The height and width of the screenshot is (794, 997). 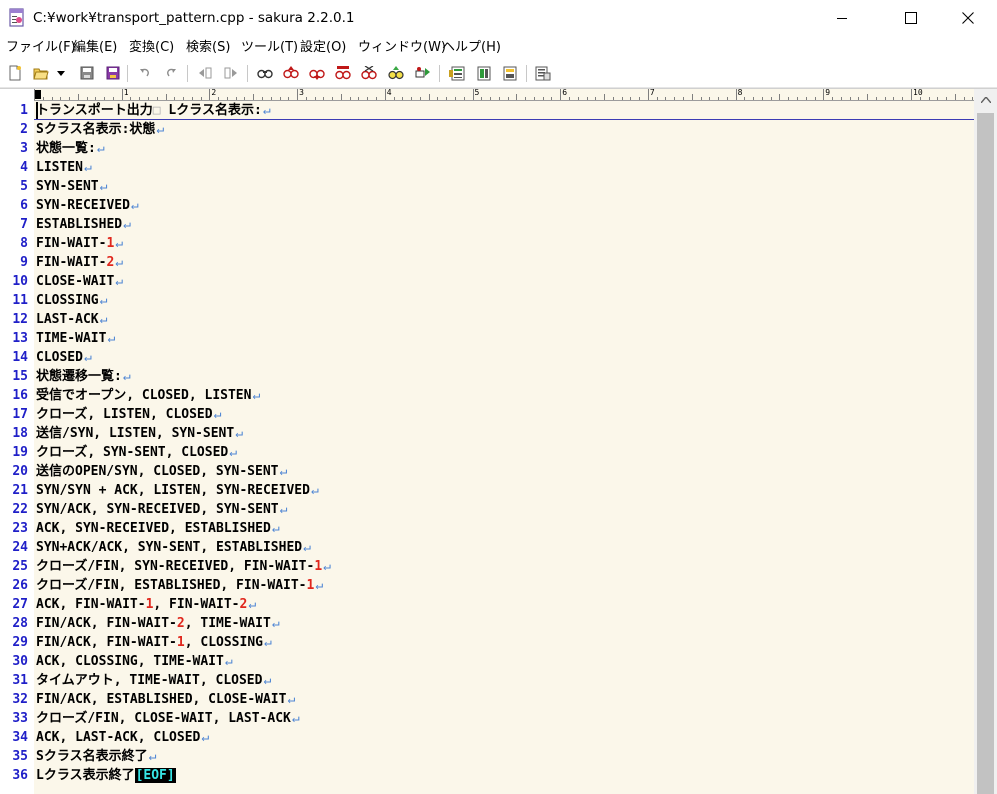 What do you see at coordinates (487, 680) in the screenshot?
I see `editor-line: 31 タイムアウト, TIME-WAIT, CLOSED↵` at bounding box center [487, 680].